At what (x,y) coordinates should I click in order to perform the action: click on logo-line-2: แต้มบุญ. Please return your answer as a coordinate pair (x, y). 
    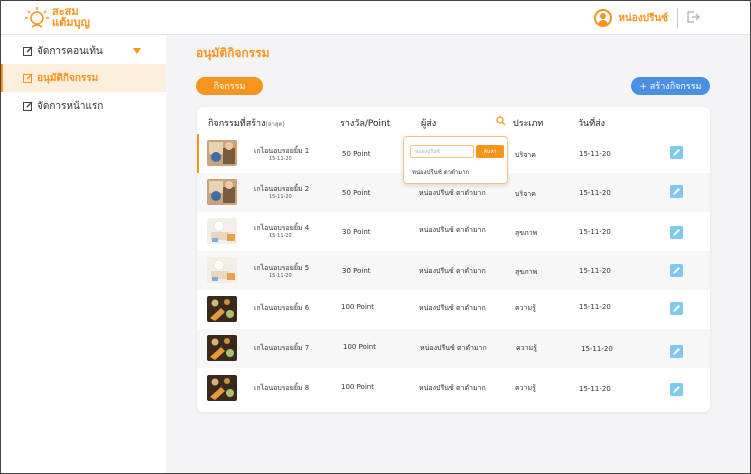
    Looking at the image, I should click on (71, 22).